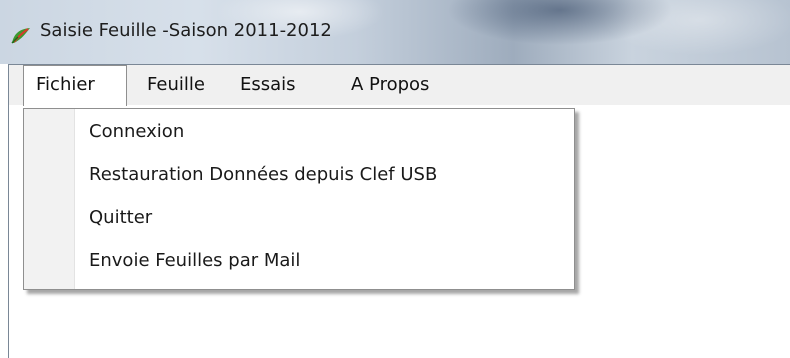 The image size is (790, 358). Describe the element at coordinates (268, 85) in the screenshot. I see `menu-essais: Essais` at that location.